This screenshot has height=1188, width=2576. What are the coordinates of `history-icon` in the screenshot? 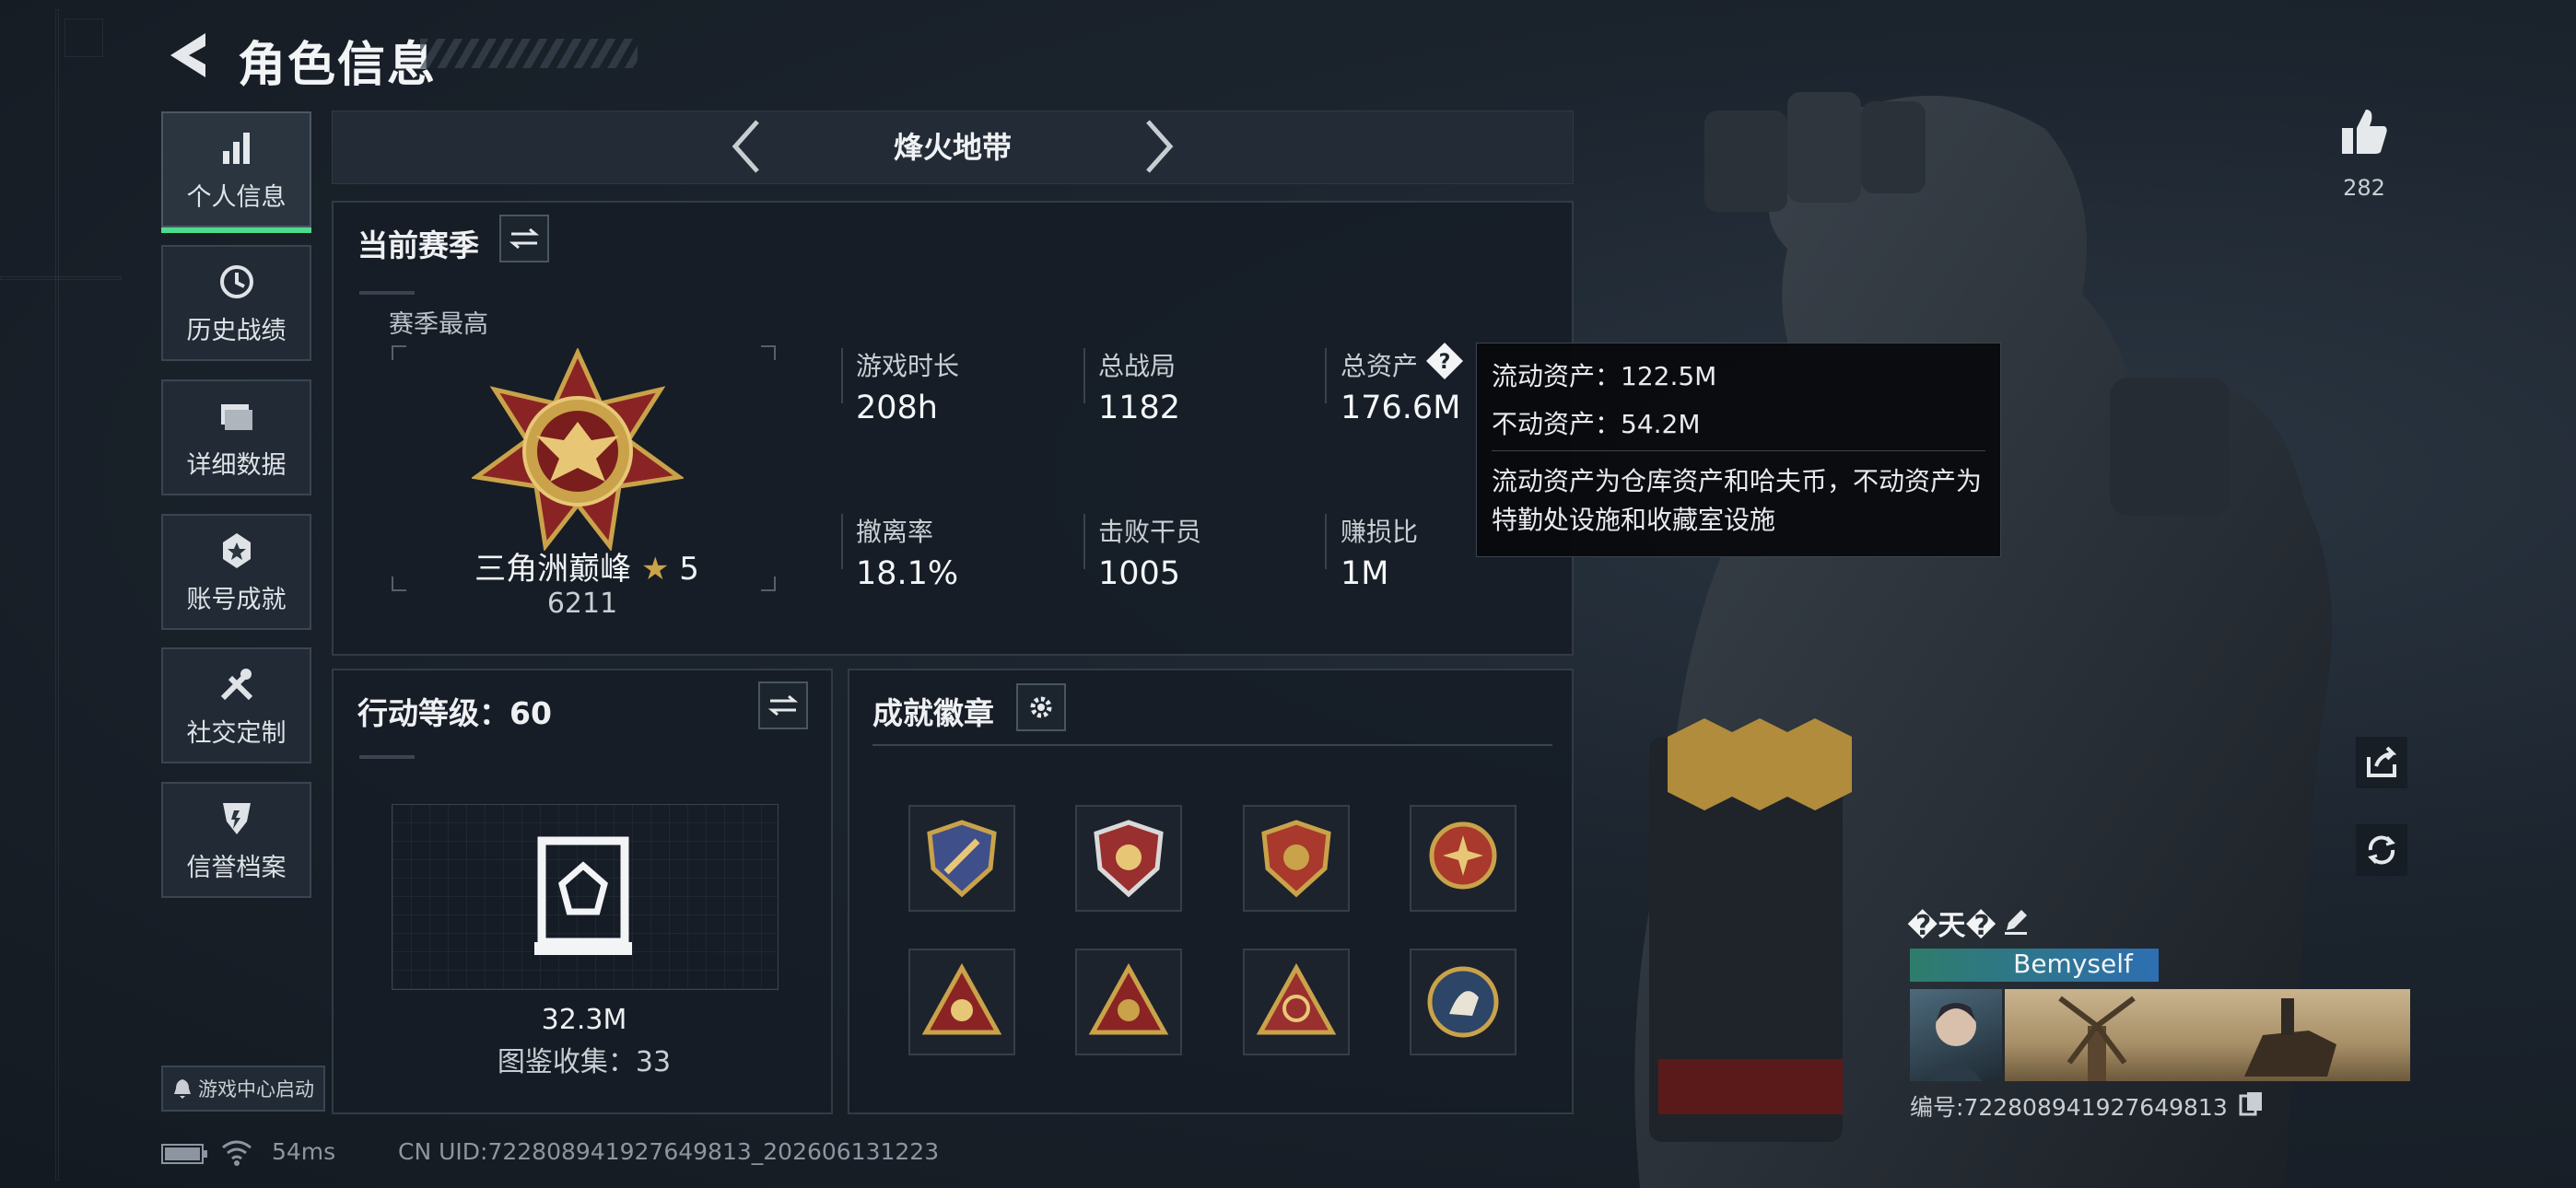 It's located at (236, 281).